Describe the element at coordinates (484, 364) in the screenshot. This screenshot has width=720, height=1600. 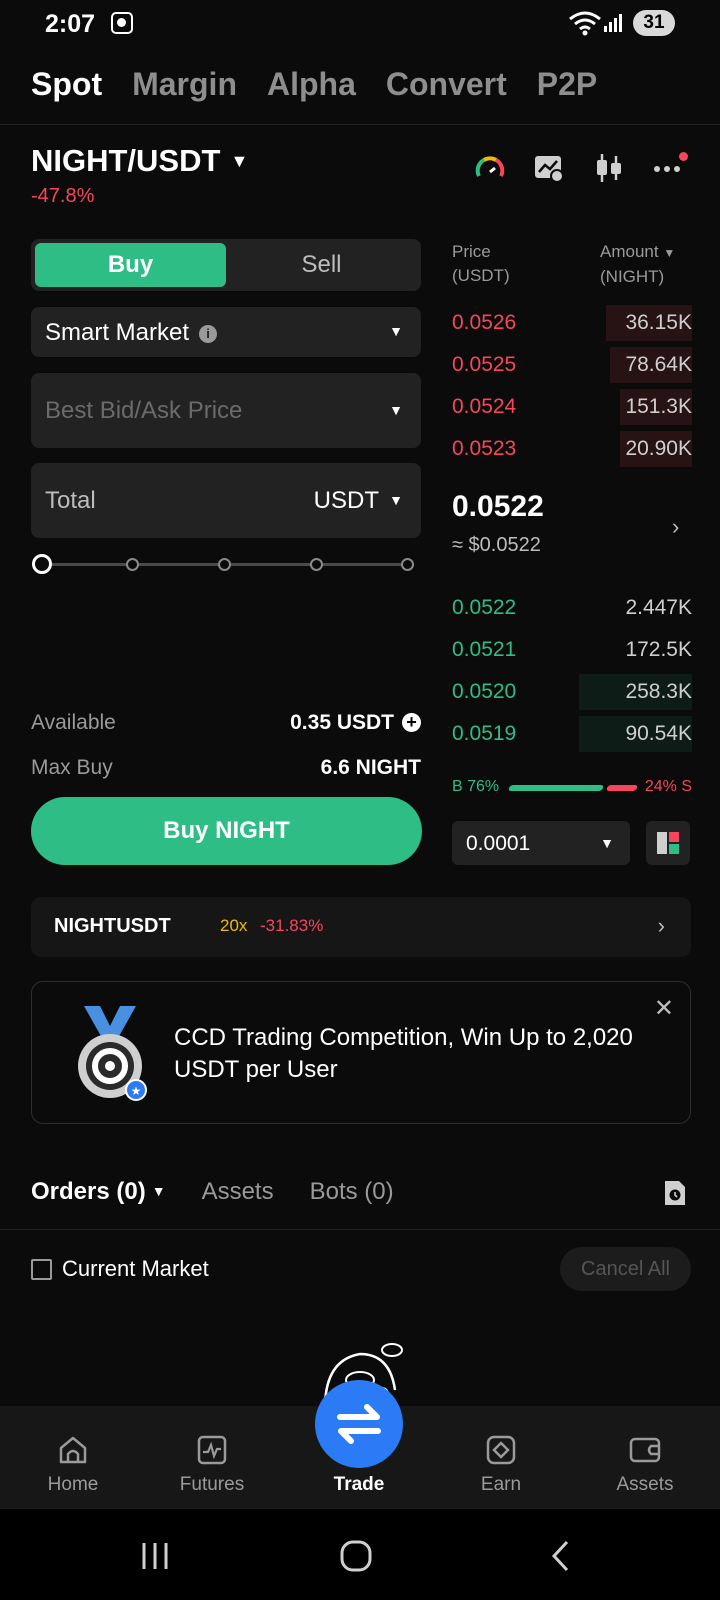
I see `ask-price: 0.0525` at that location.